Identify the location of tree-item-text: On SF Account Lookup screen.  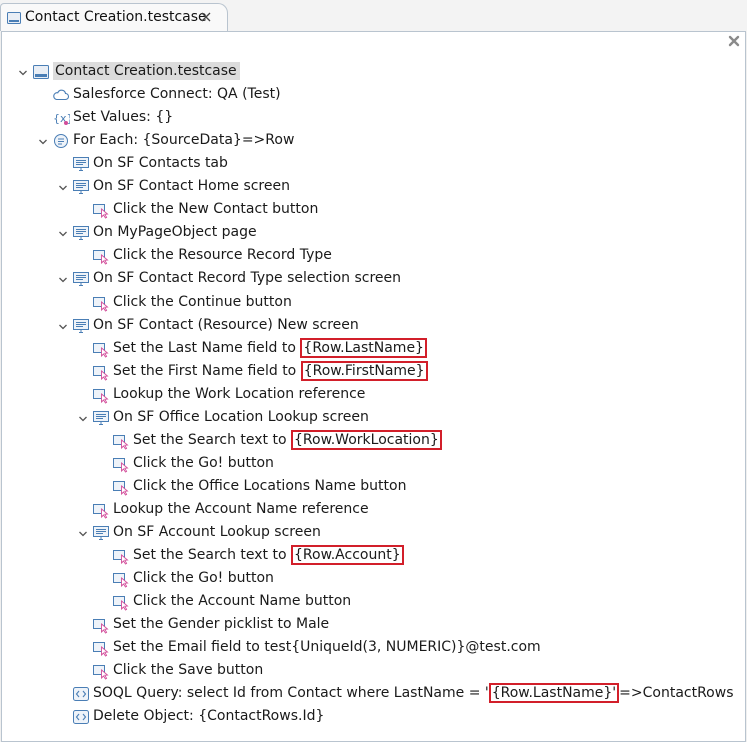
(217, 532).